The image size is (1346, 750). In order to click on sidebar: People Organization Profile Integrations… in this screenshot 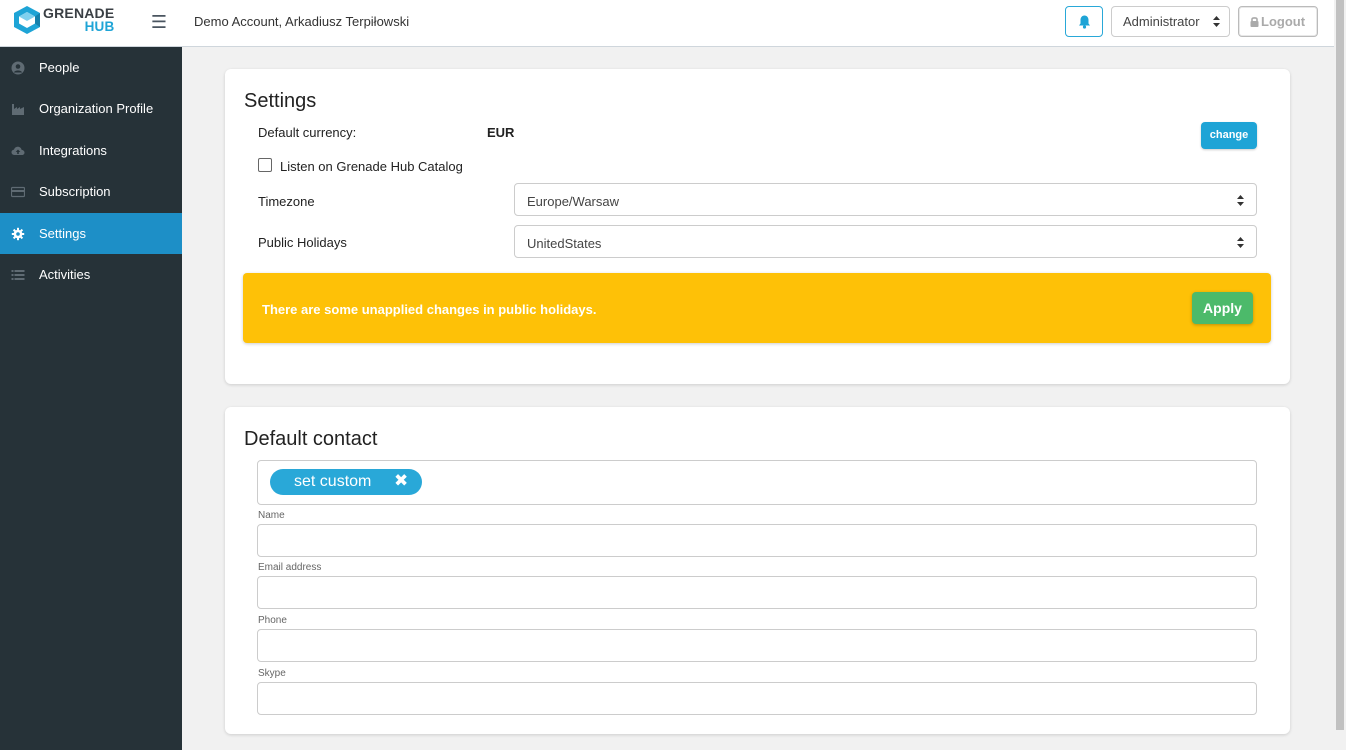, I will do `click(91, 398)`.